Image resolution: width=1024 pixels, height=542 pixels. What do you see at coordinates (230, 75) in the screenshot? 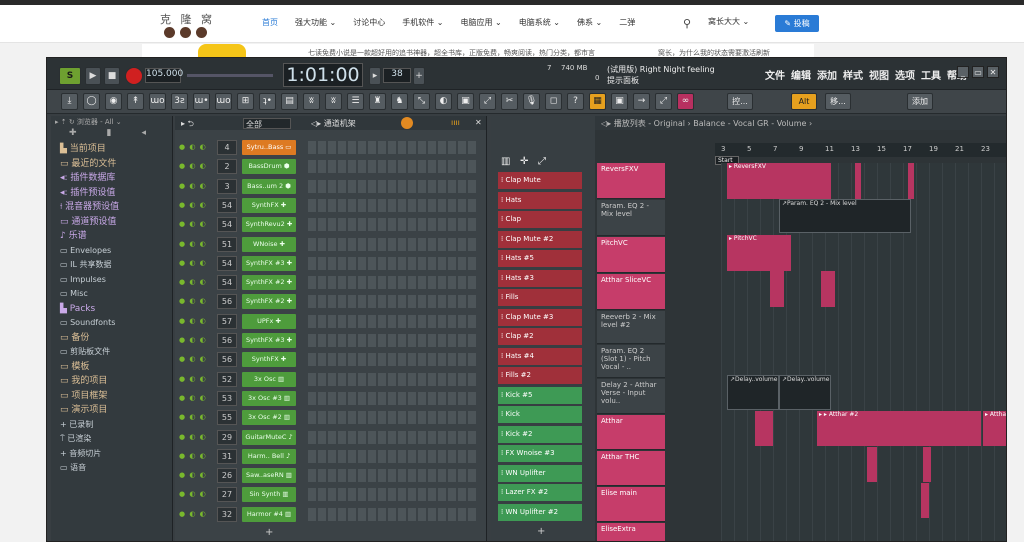
I see `master-pitch-slider` at bounding box center [230, 75].